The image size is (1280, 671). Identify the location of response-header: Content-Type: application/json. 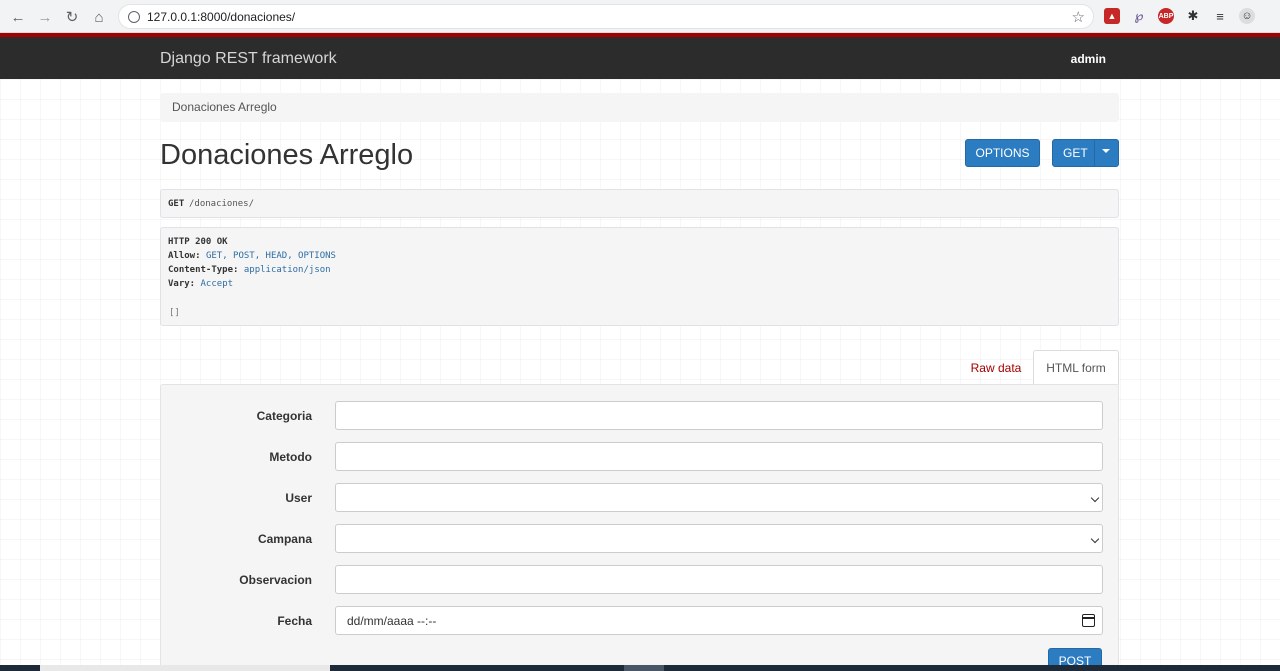
(249, 270).